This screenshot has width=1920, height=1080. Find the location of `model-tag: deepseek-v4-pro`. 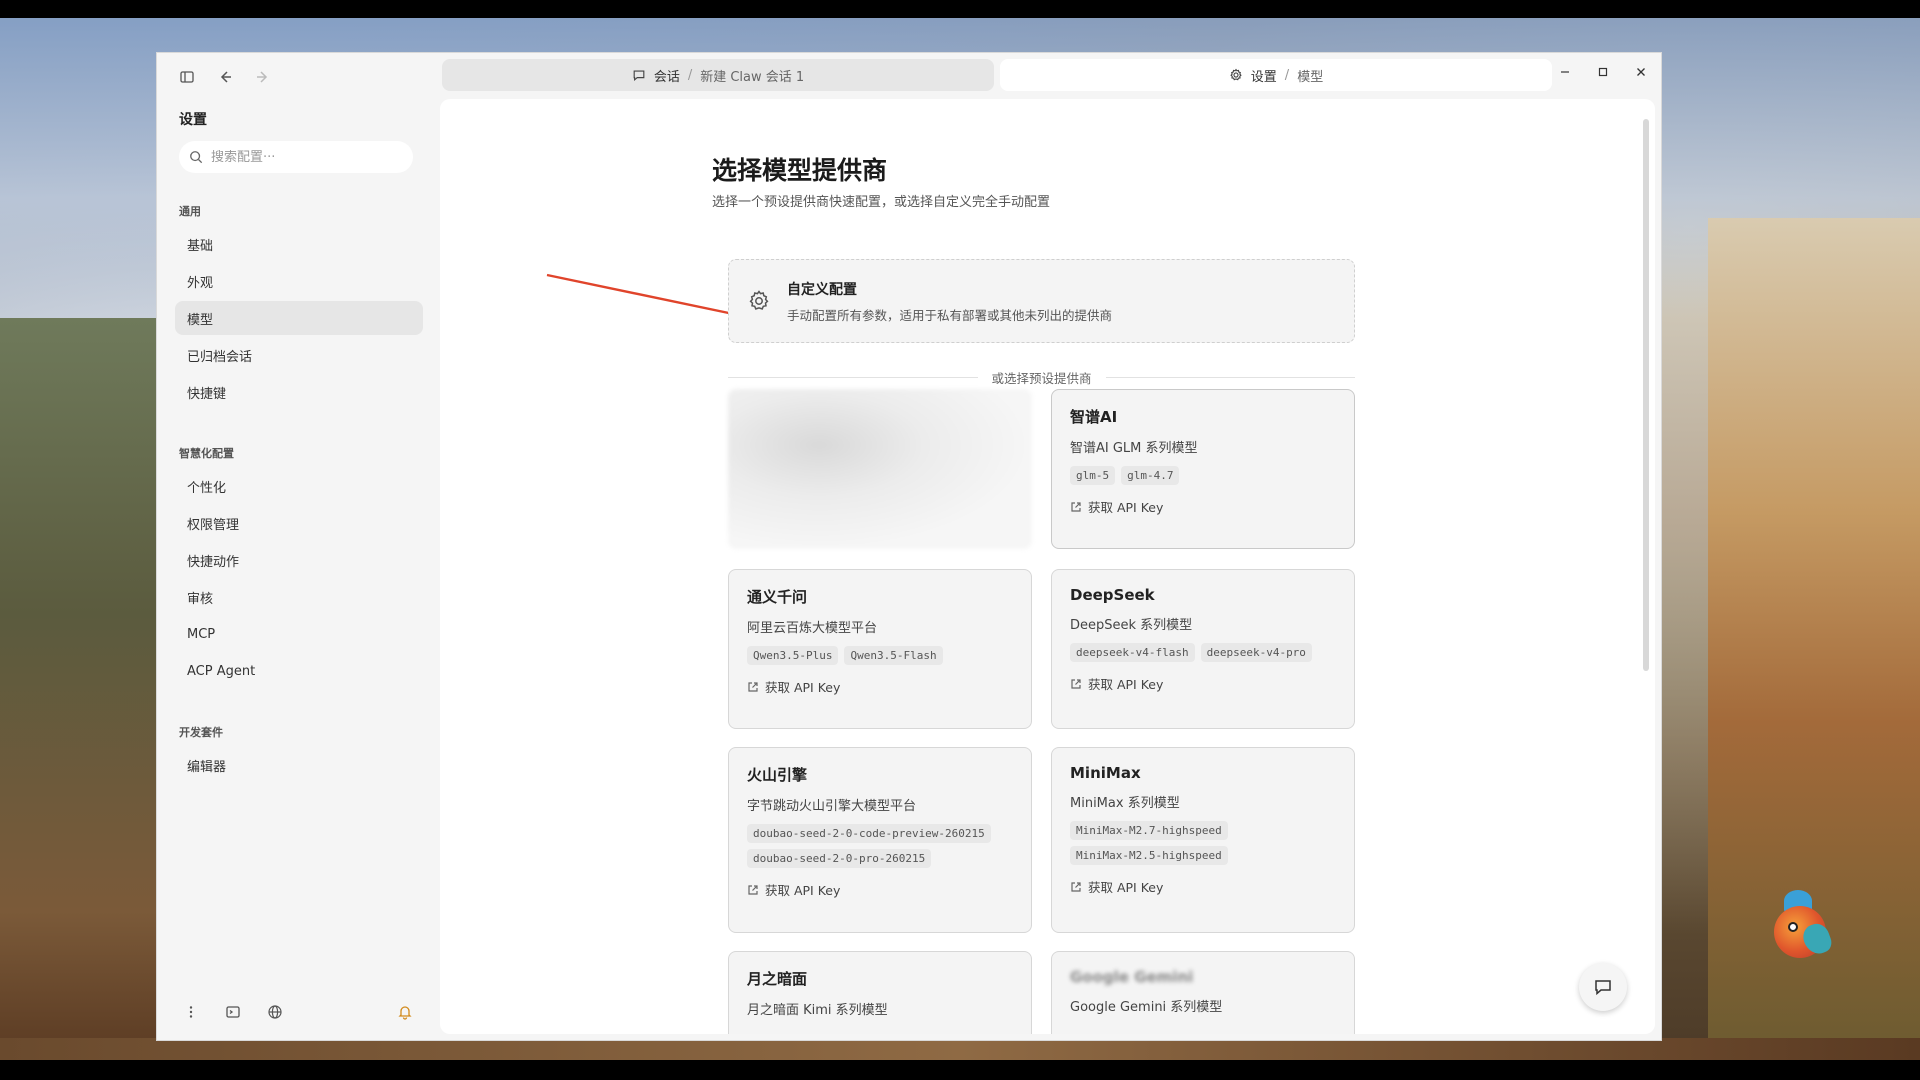

model-tag: deepseek-v4-pro is located at coordinates (1256, 652).